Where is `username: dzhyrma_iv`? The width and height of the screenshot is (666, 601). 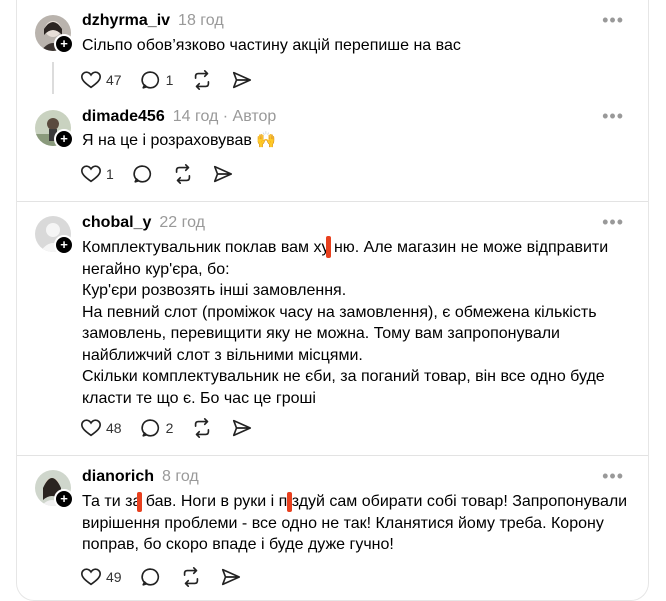 username: dzhyrma_iv is located at coordinates (126, 20).